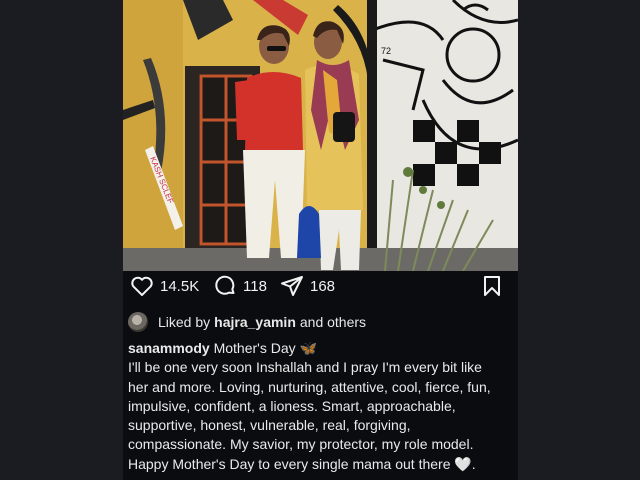 This screenshot has width=640, height=480. What do you see at coordinates (142, 286) in the screenshot?
I see `heart-icon` at bounding box center [142, 286].